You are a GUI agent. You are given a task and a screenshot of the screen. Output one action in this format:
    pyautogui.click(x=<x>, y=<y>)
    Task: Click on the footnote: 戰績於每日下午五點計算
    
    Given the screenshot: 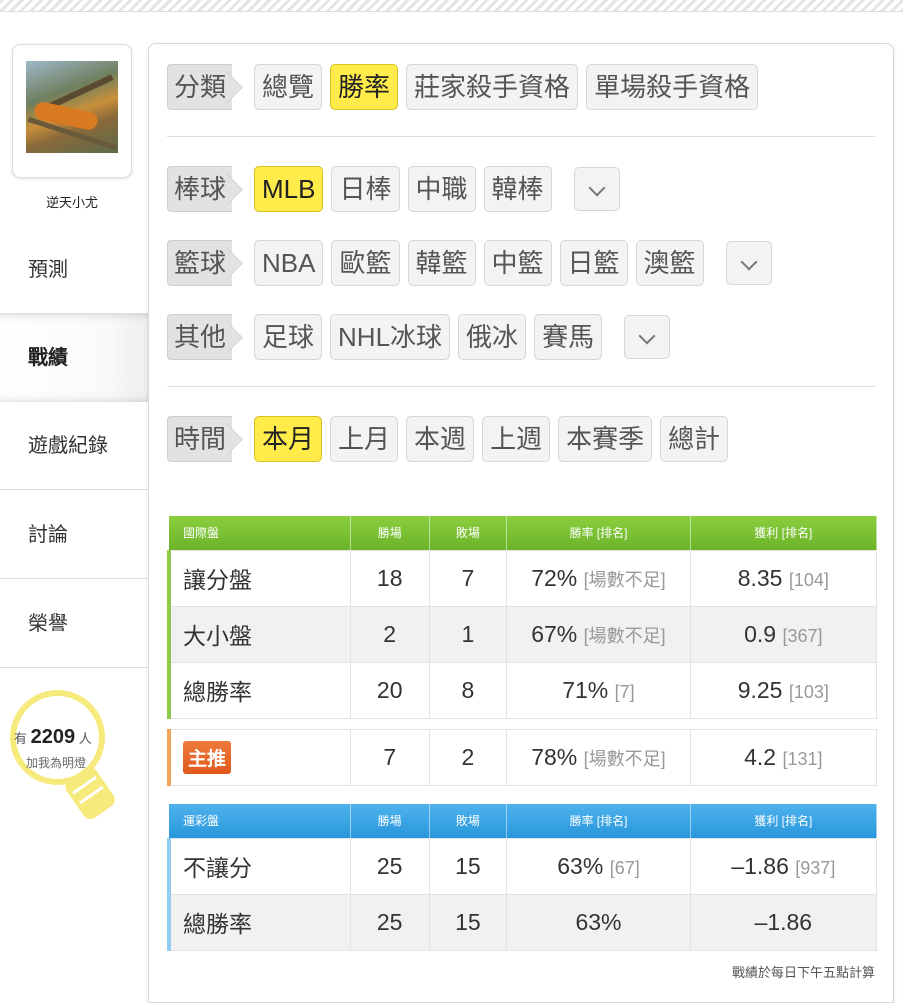 What is the action you would take?
    pyautogui.click(x=803, y=972)
    